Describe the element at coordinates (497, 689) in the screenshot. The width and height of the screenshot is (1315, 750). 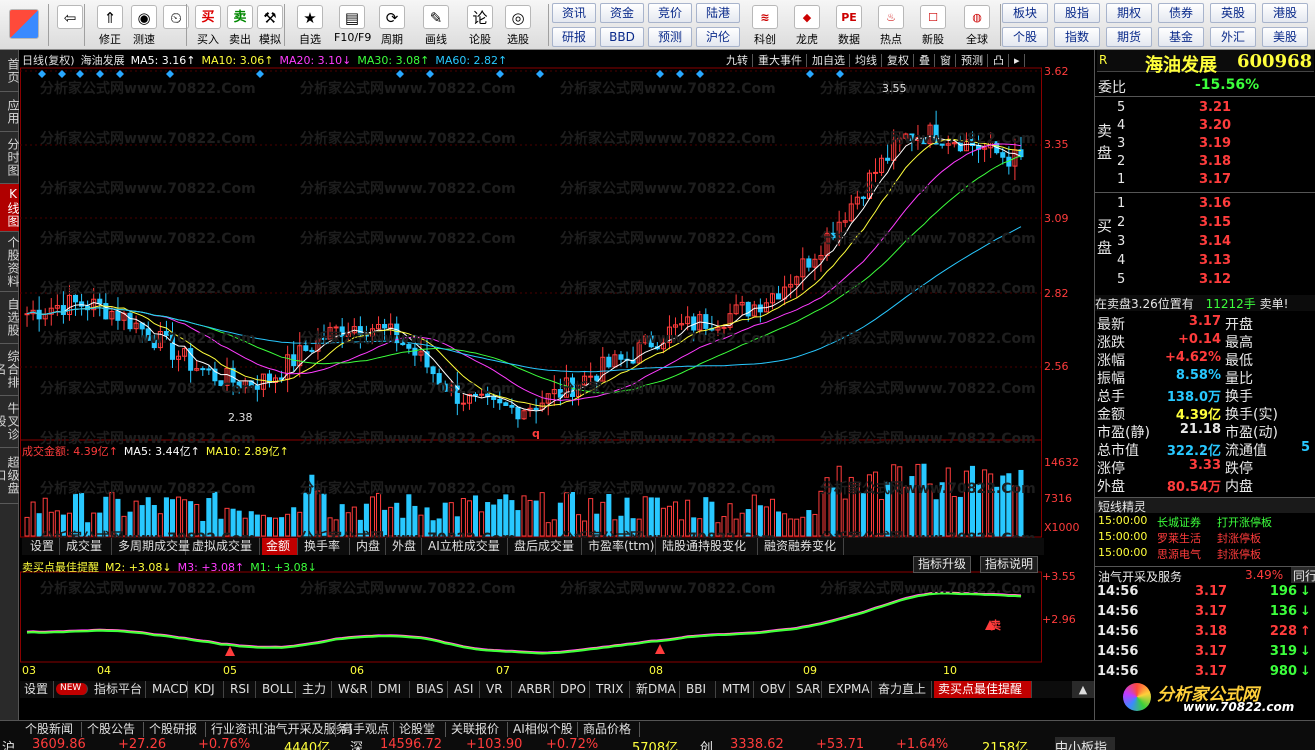
I see `indicator-tab-12: VR` at that location.